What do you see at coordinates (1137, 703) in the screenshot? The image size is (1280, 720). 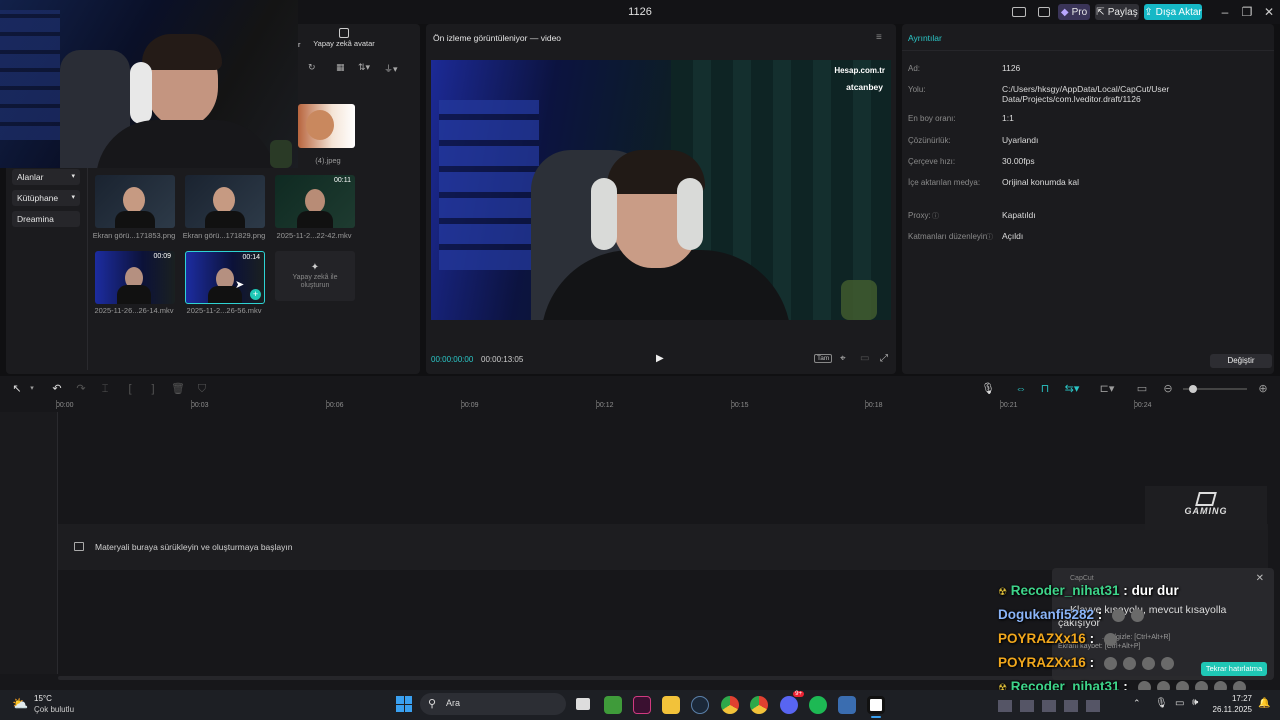 I see `tray-chevron-icon: ⌃` at bounding box center [1137, 703].